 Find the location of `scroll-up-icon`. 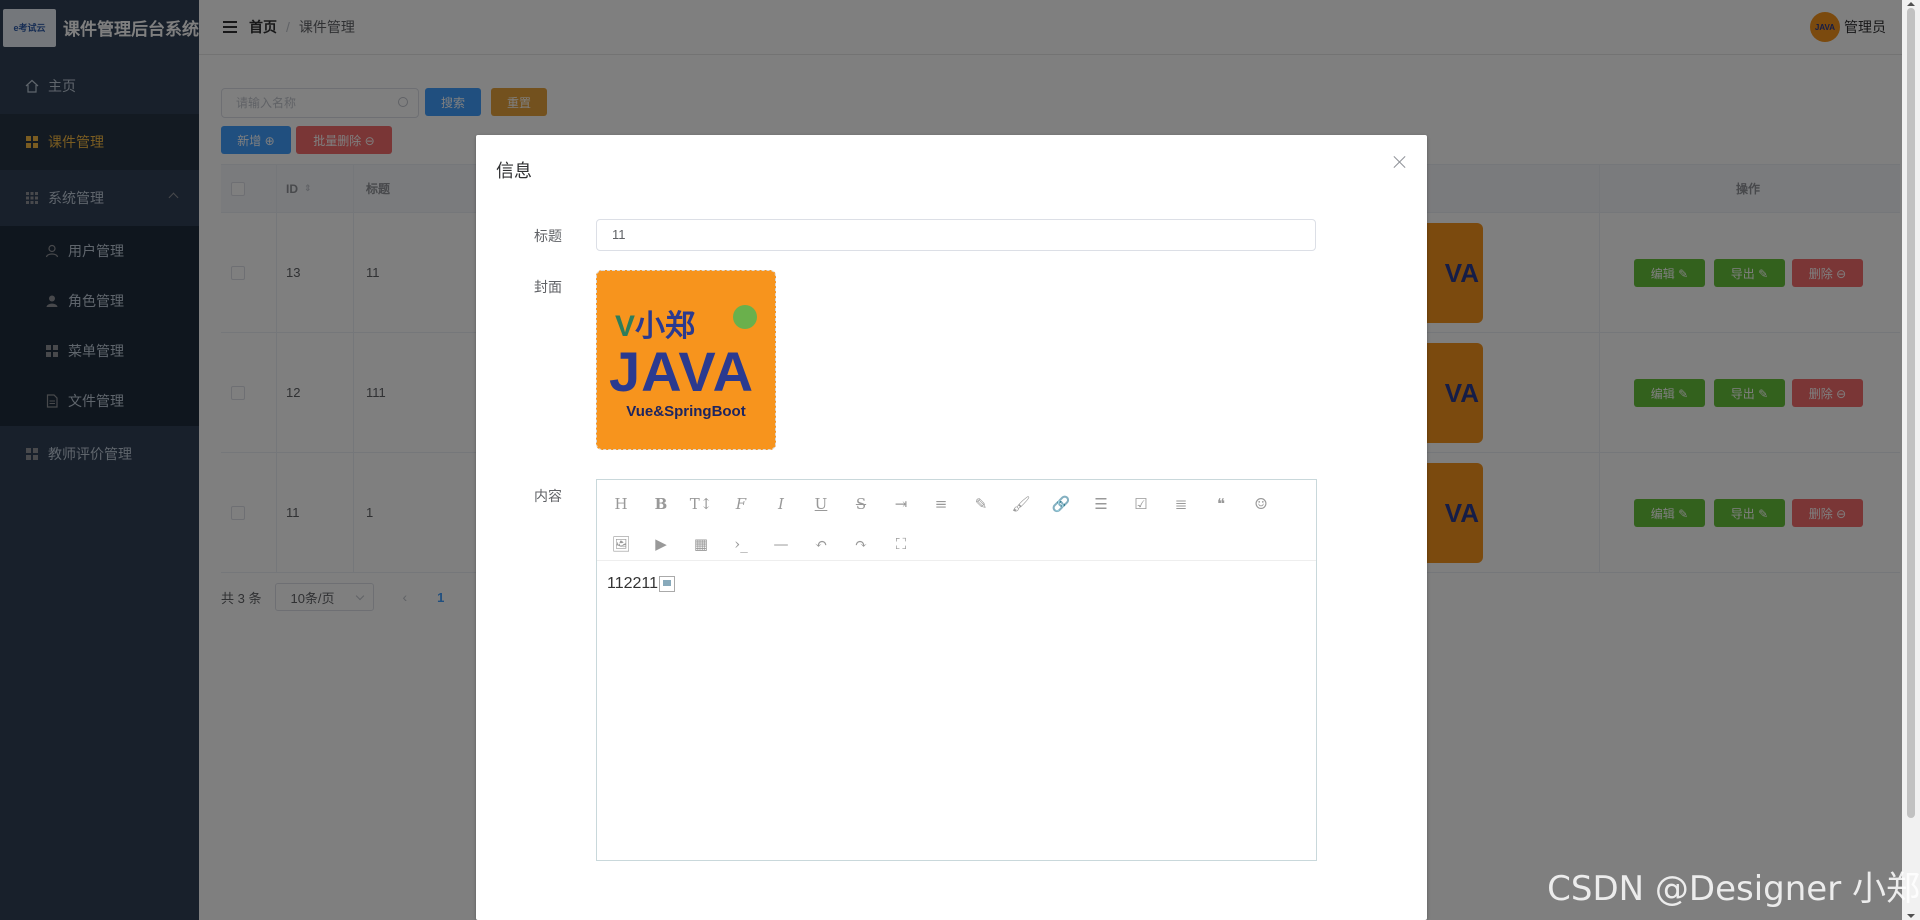

scroll-up-icon is located at coordinates (1911, 4).